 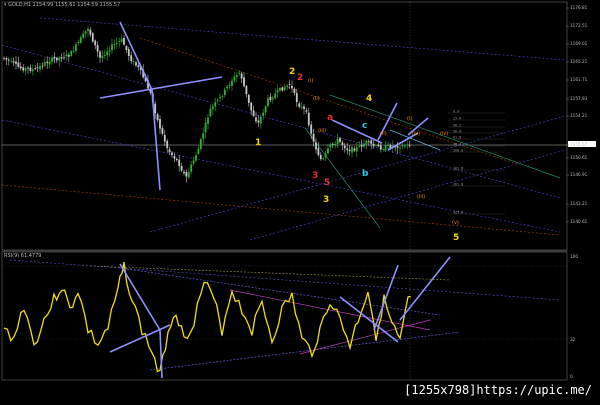 I want to click on wave-label: 5, so click(x=327, y=183).